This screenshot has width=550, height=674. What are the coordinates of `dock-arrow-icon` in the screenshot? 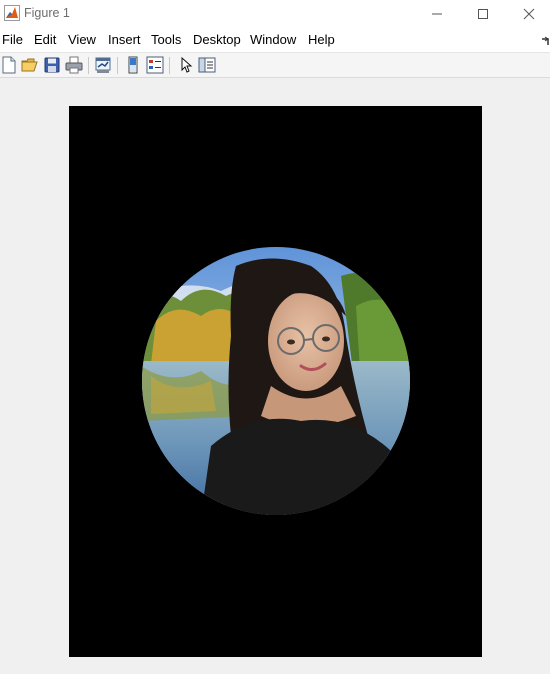 It's located at (545, 40).